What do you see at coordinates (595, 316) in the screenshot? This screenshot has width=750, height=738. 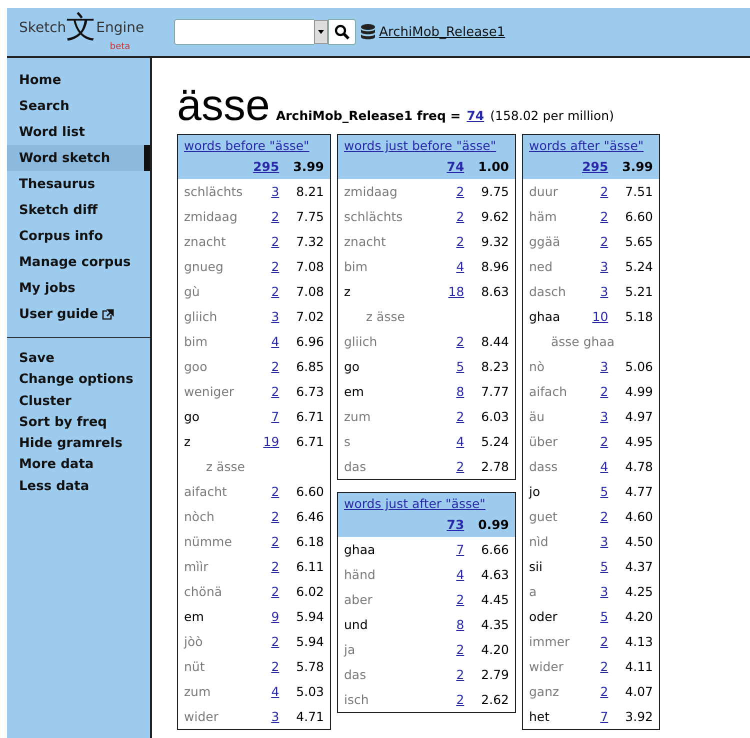 I see `count-link: 10` at bounding box center [595, 316].